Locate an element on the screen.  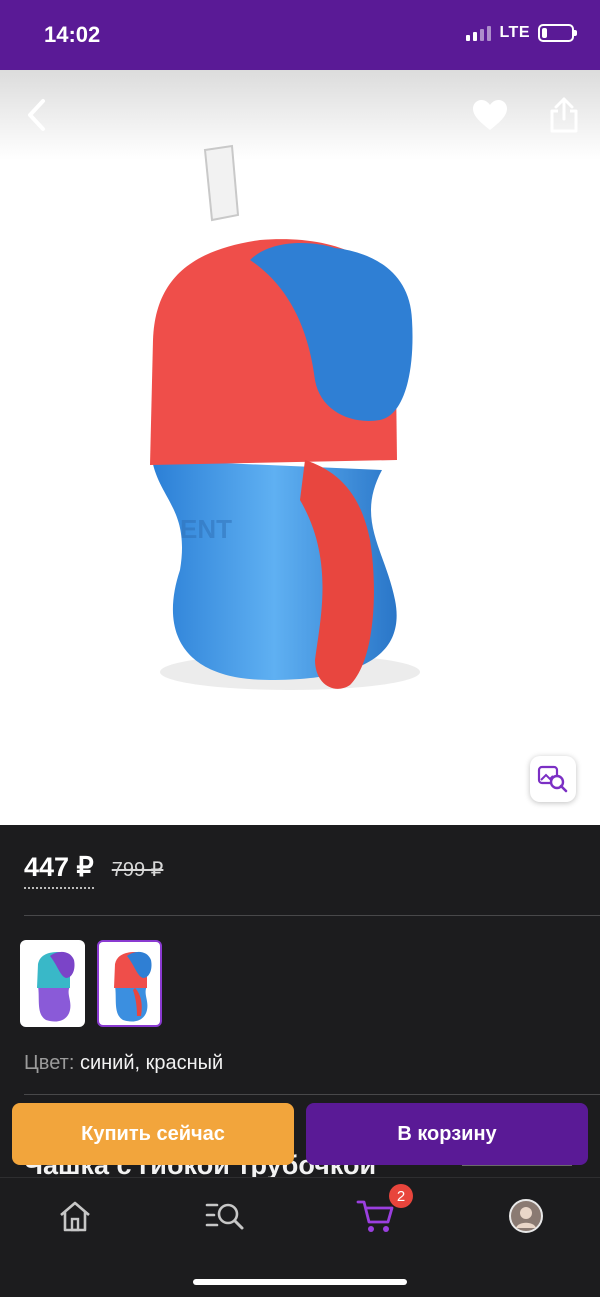
chevron-left-icon is located at coordinates (36, 115).